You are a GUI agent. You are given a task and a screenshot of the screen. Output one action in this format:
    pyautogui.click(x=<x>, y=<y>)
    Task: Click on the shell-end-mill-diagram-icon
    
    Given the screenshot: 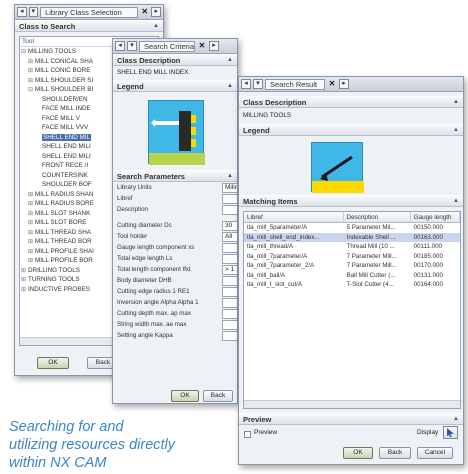 What is the action you would take?
    pyautogui.click(x=177, y=138)
    